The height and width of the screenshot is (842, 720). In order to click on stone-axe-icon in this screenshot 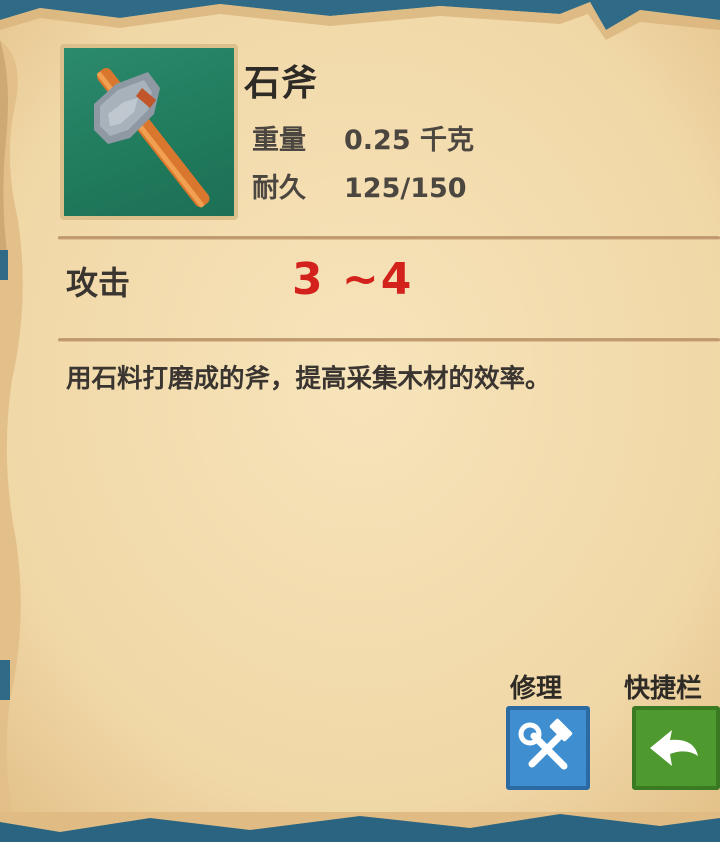, I will do `click(149, 132)`.